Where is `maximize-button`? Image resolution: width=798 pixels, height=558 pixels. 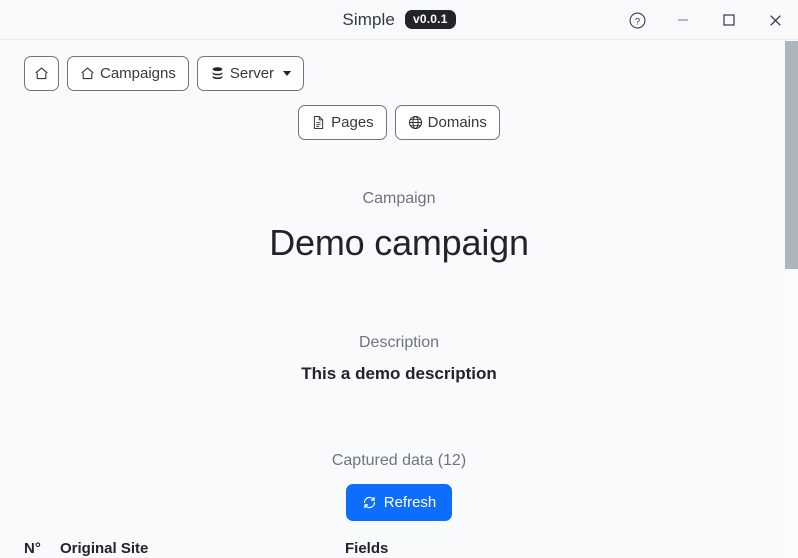 maximize-button is located at coordinates (729, 20).